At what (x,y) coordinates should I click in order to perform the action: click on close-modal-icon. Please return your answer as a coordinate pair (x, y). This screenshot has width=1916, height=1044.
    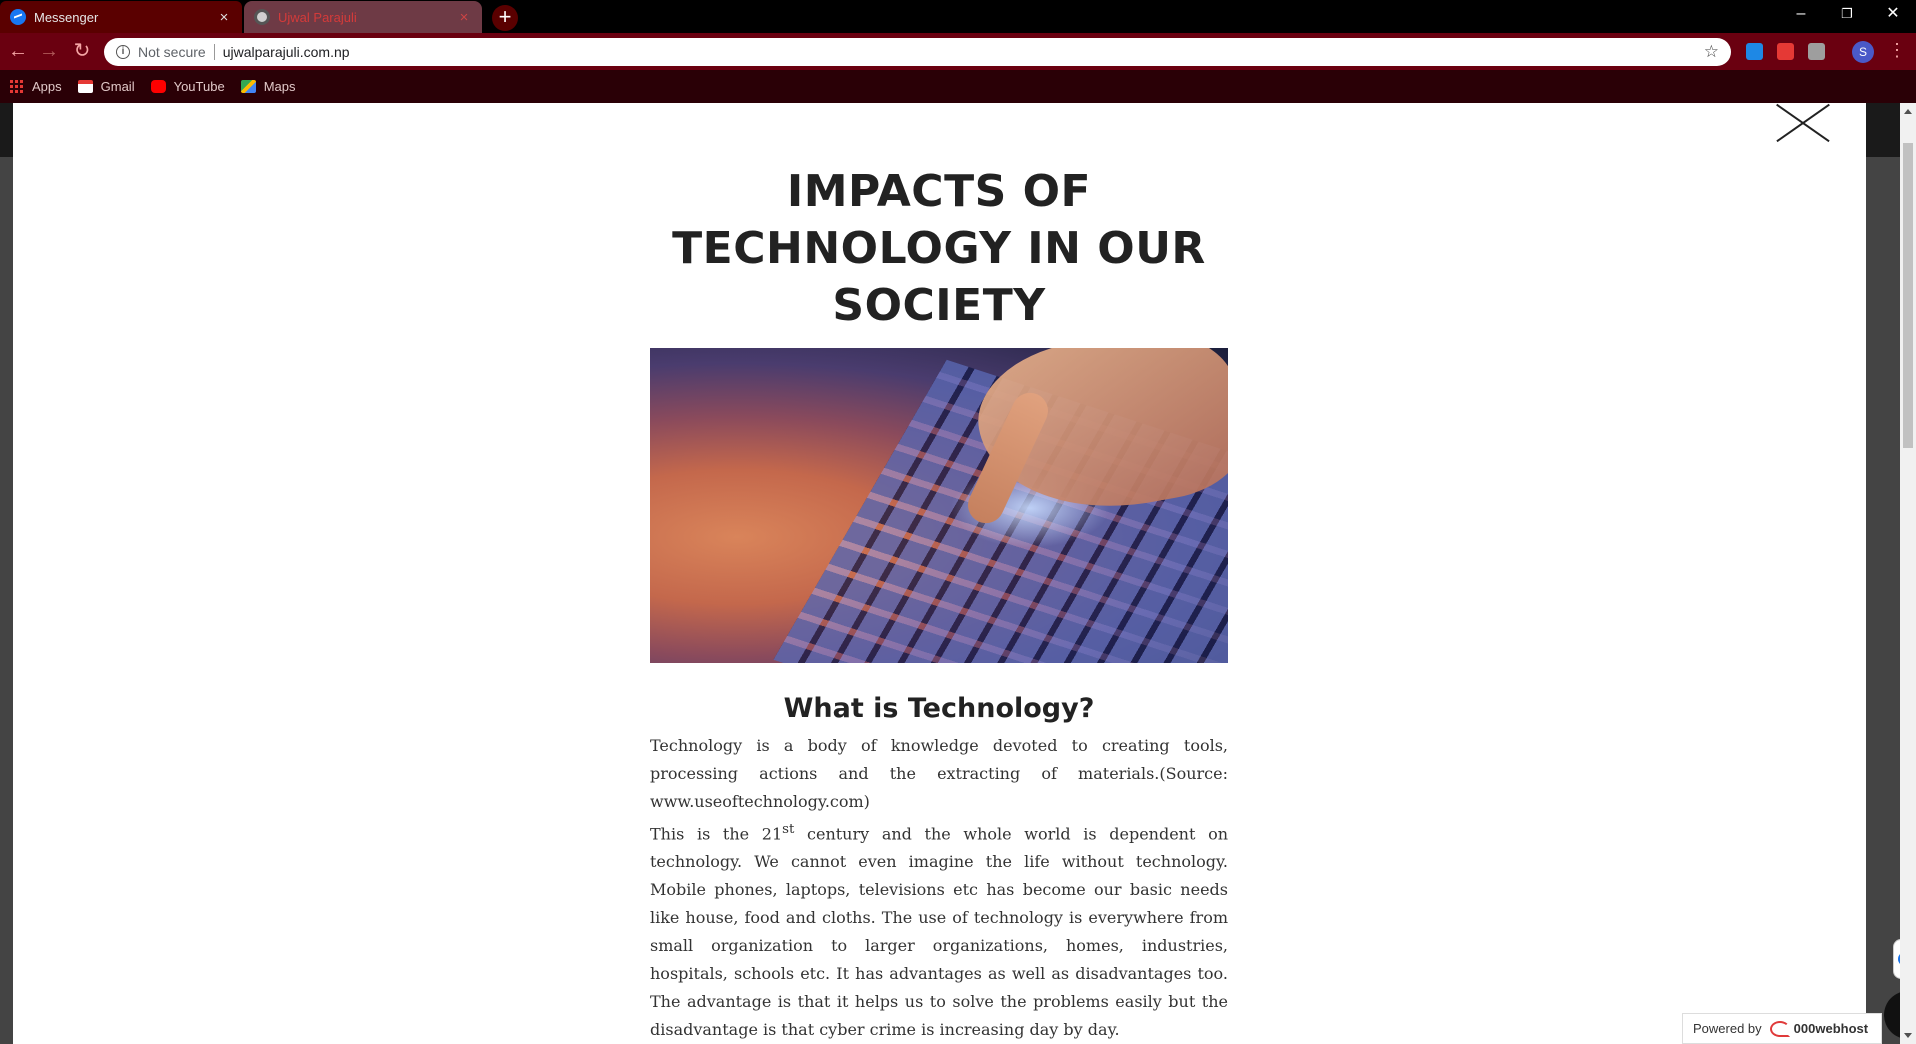
    Looking at the image, I should click on (1801, 123).